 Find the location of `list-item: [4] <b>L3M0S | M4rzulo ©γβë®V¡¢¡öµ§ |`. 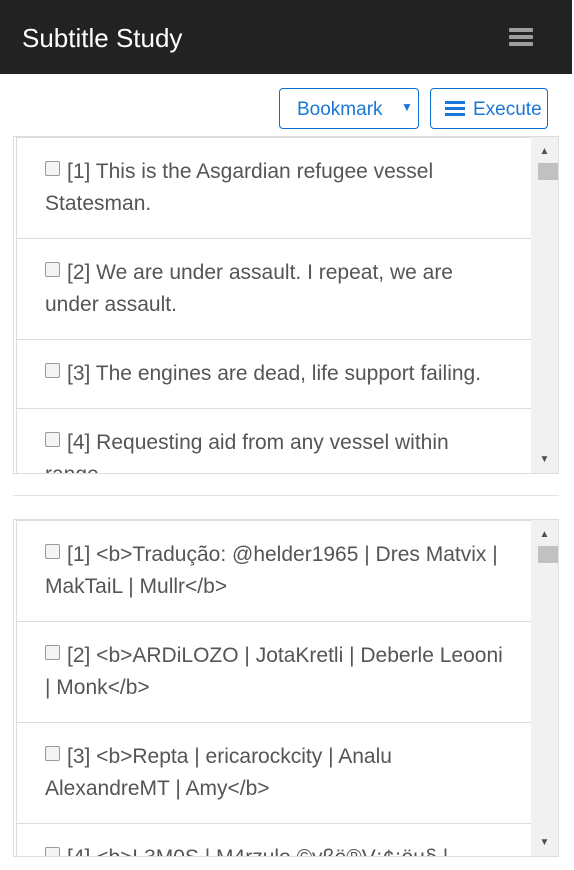

list-item: [4] <b>L3M0S | M4rzulo ©γβë®V¡¢¡öµ§ | is located at coordinates (274, 840).